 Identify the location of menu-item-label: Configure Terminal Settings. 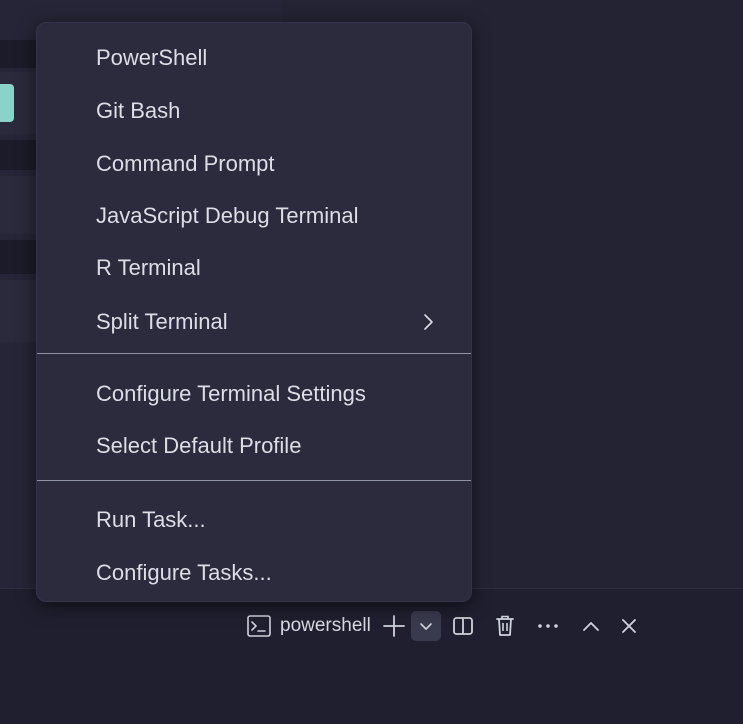
(231, 393).